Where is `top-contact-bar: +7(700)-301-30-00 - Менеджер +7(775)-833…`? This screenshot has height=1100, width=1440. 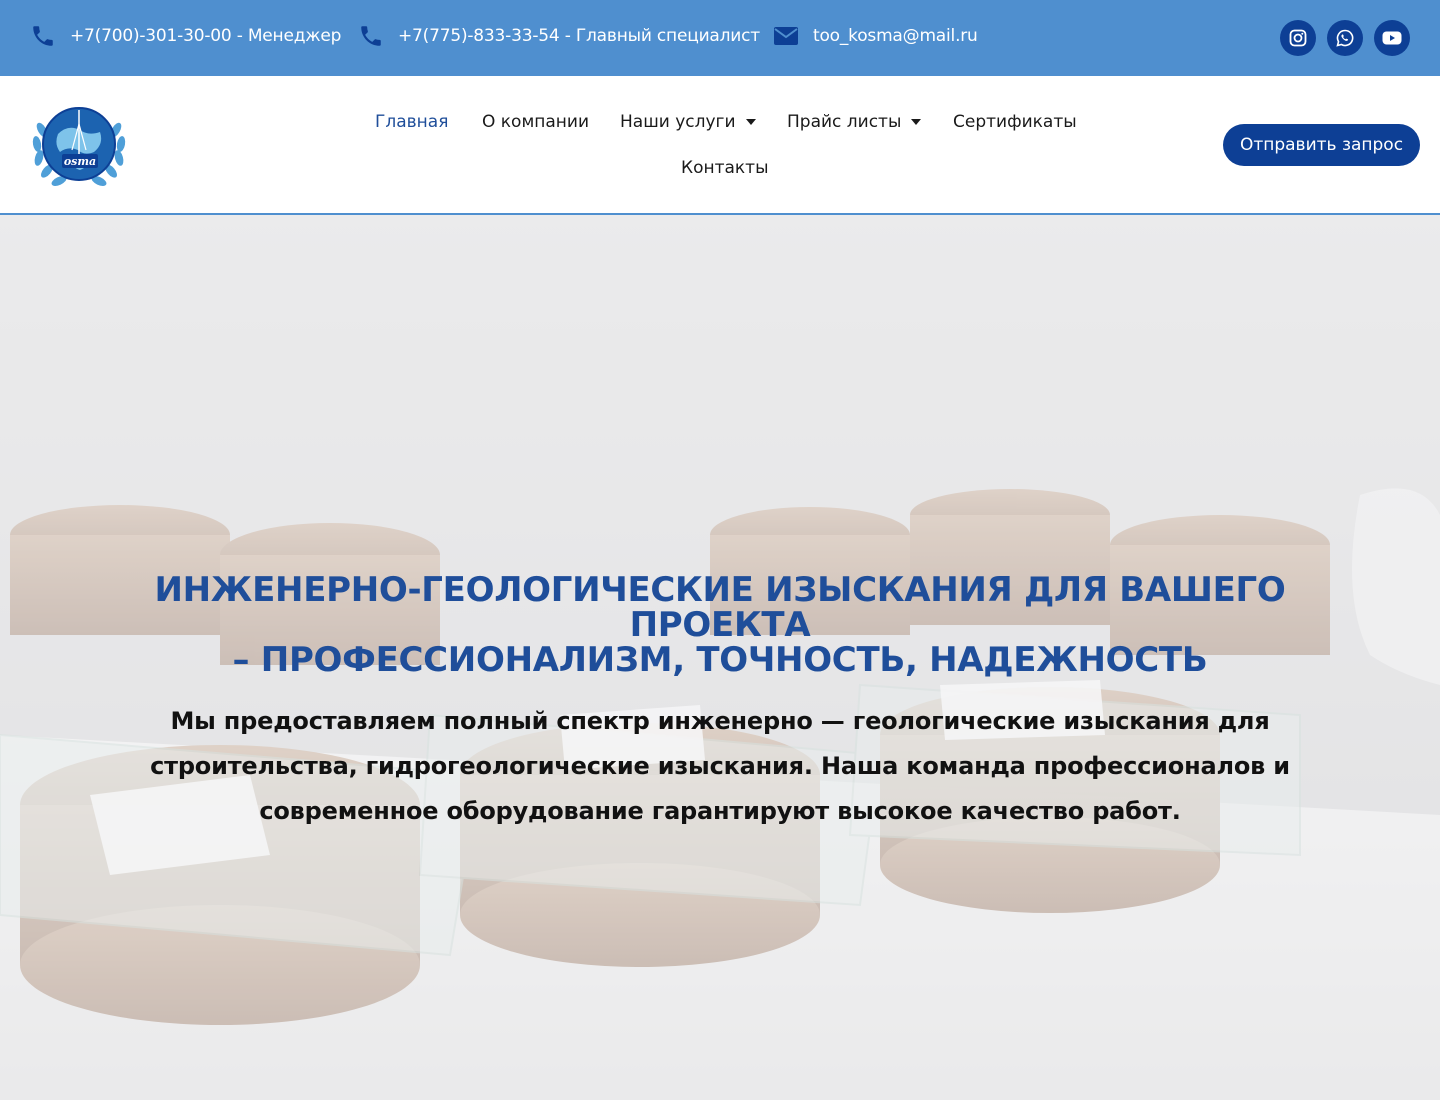
top-contact-bar: +7(700)-301-30-00 - Менеджер +7(775)-833… is located at coordinates (720, 38).